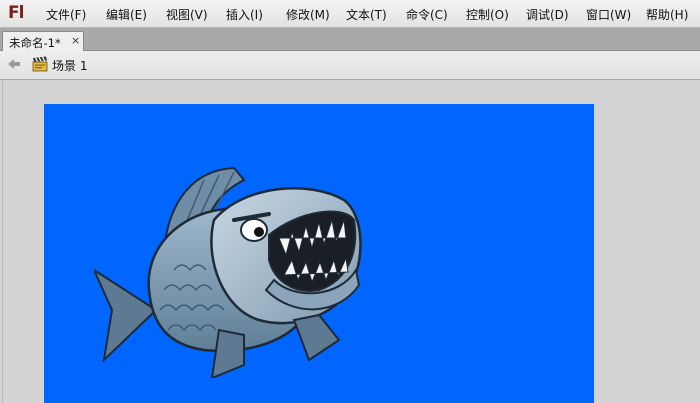 The width and height of the screenshot is (700, 403). What do you see at coordinates (350, 39) in the screenshot?
I see `document-tab-strip: 未命名-1* ×` at bounding box center [350, 39].